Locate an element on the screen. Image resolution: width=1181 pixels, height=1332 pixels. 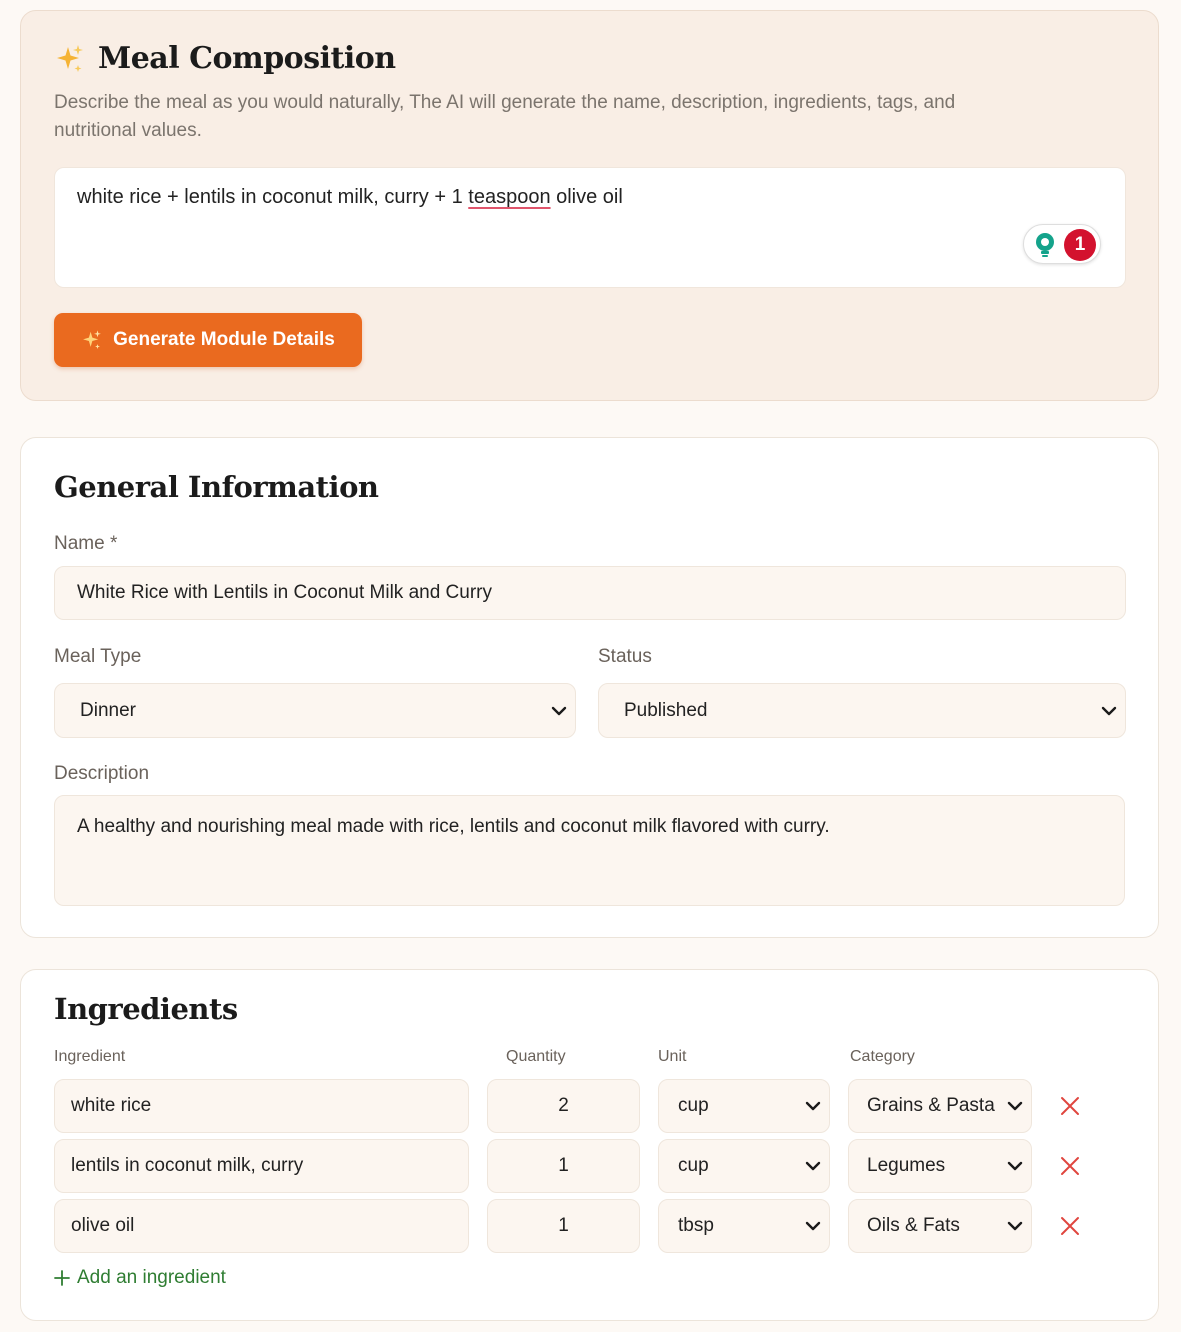
ingredient-row: olive oil 1 tbsp Oils & Fats is located at coordinates (589, 1226).